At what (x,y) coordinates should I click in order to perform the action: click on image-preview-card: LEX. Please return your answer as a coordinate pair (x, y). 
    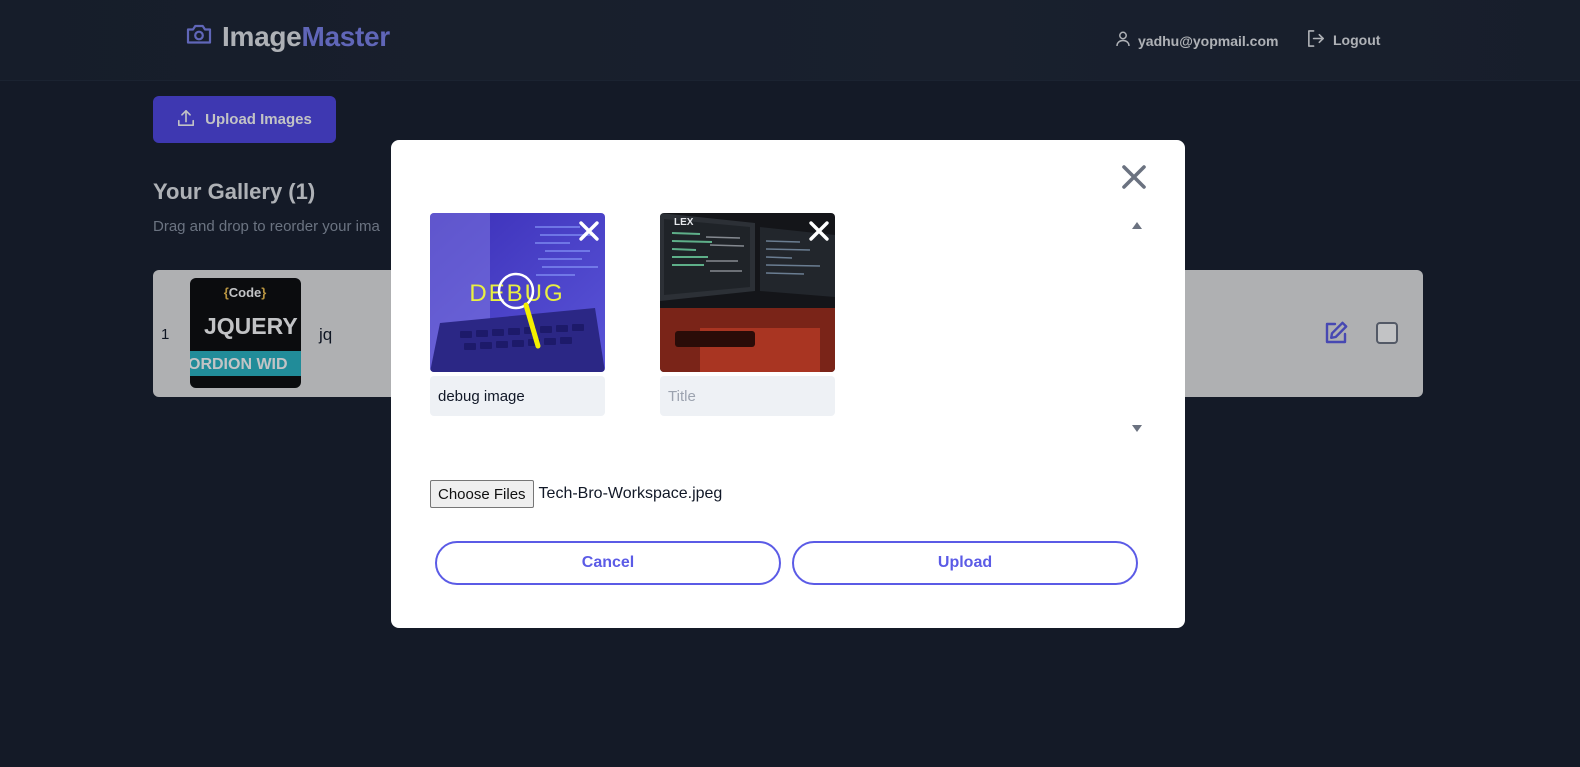
    Looking at the image, I should click on (747, 314).